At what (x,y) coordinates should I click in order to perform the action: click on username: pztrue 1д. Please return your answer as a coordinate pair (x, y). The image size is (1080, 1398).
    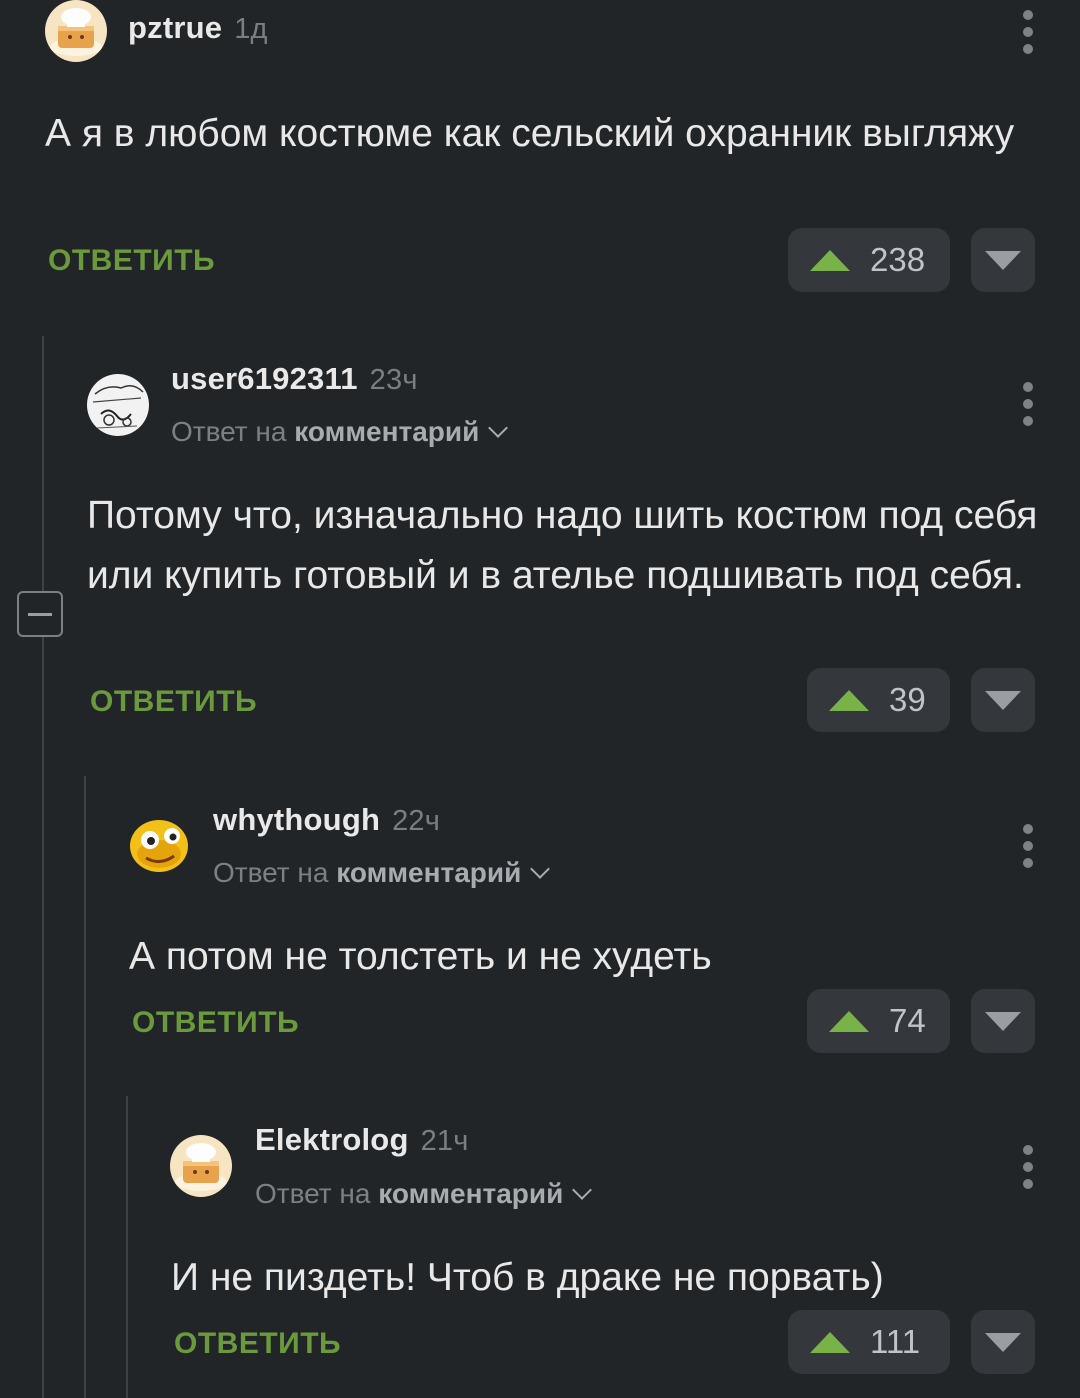
    Looking at the image, I should click on (198, 28).